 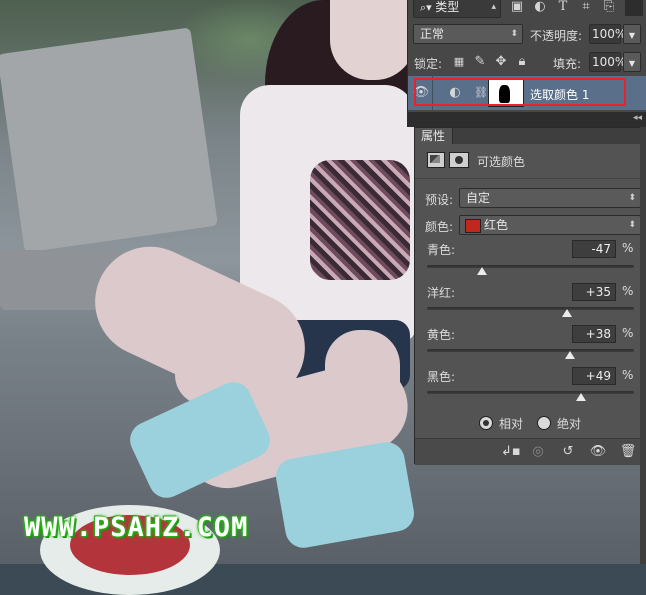 What do you see at coordinates (473, 226) in the screenshot?
I see `color-swatch` at bounding box center [473, 226].